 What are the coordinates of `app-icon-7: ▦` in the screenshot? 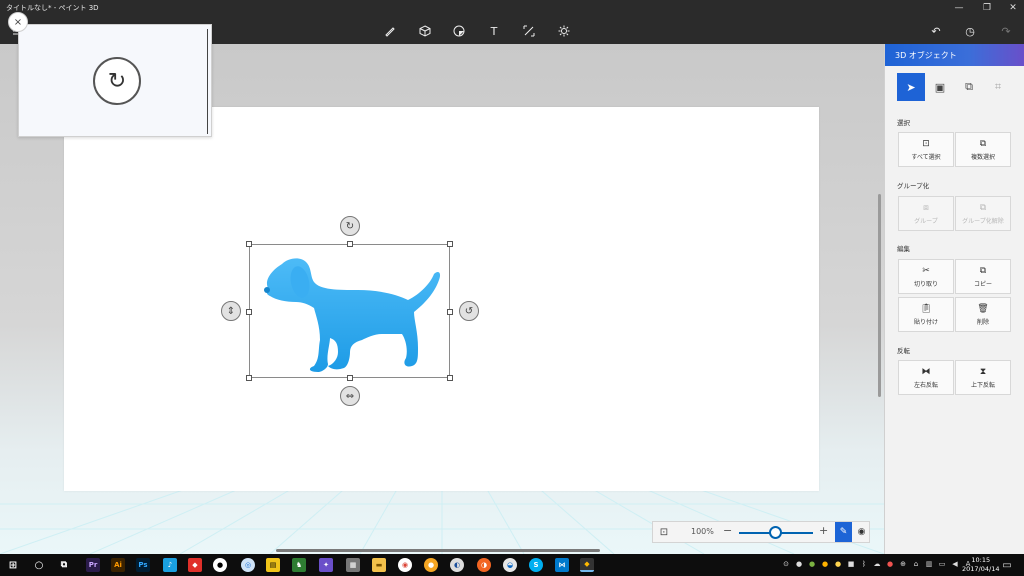 It's located at (353, 565).